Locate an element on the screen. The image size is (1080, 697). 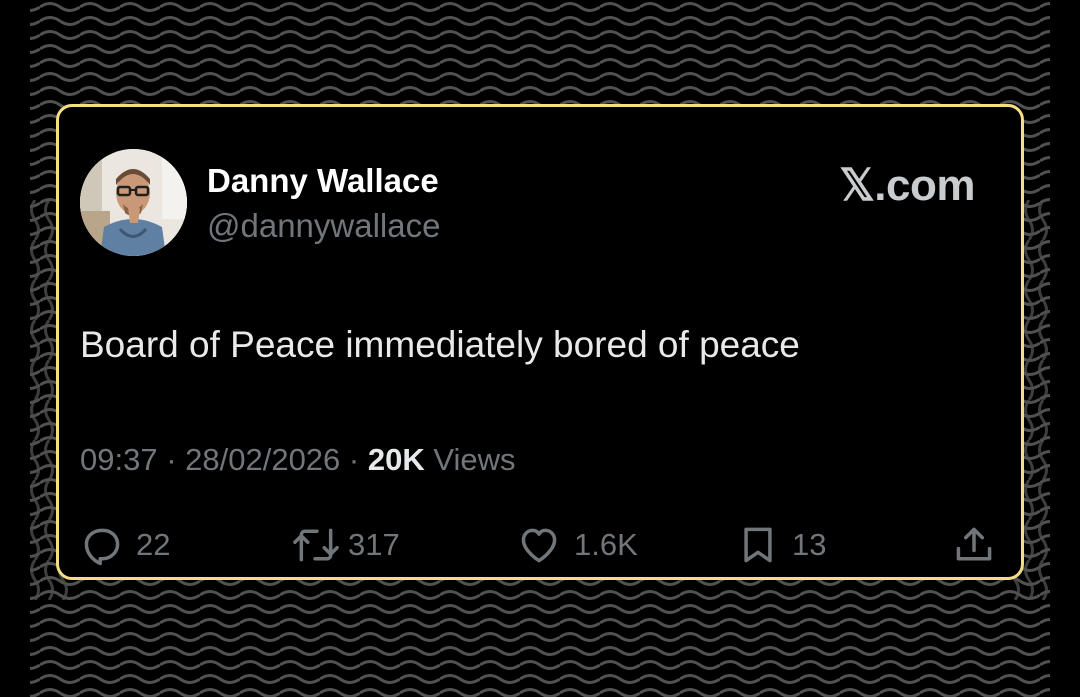
bookmark-count: 13 is located at coordinates (809, 544).